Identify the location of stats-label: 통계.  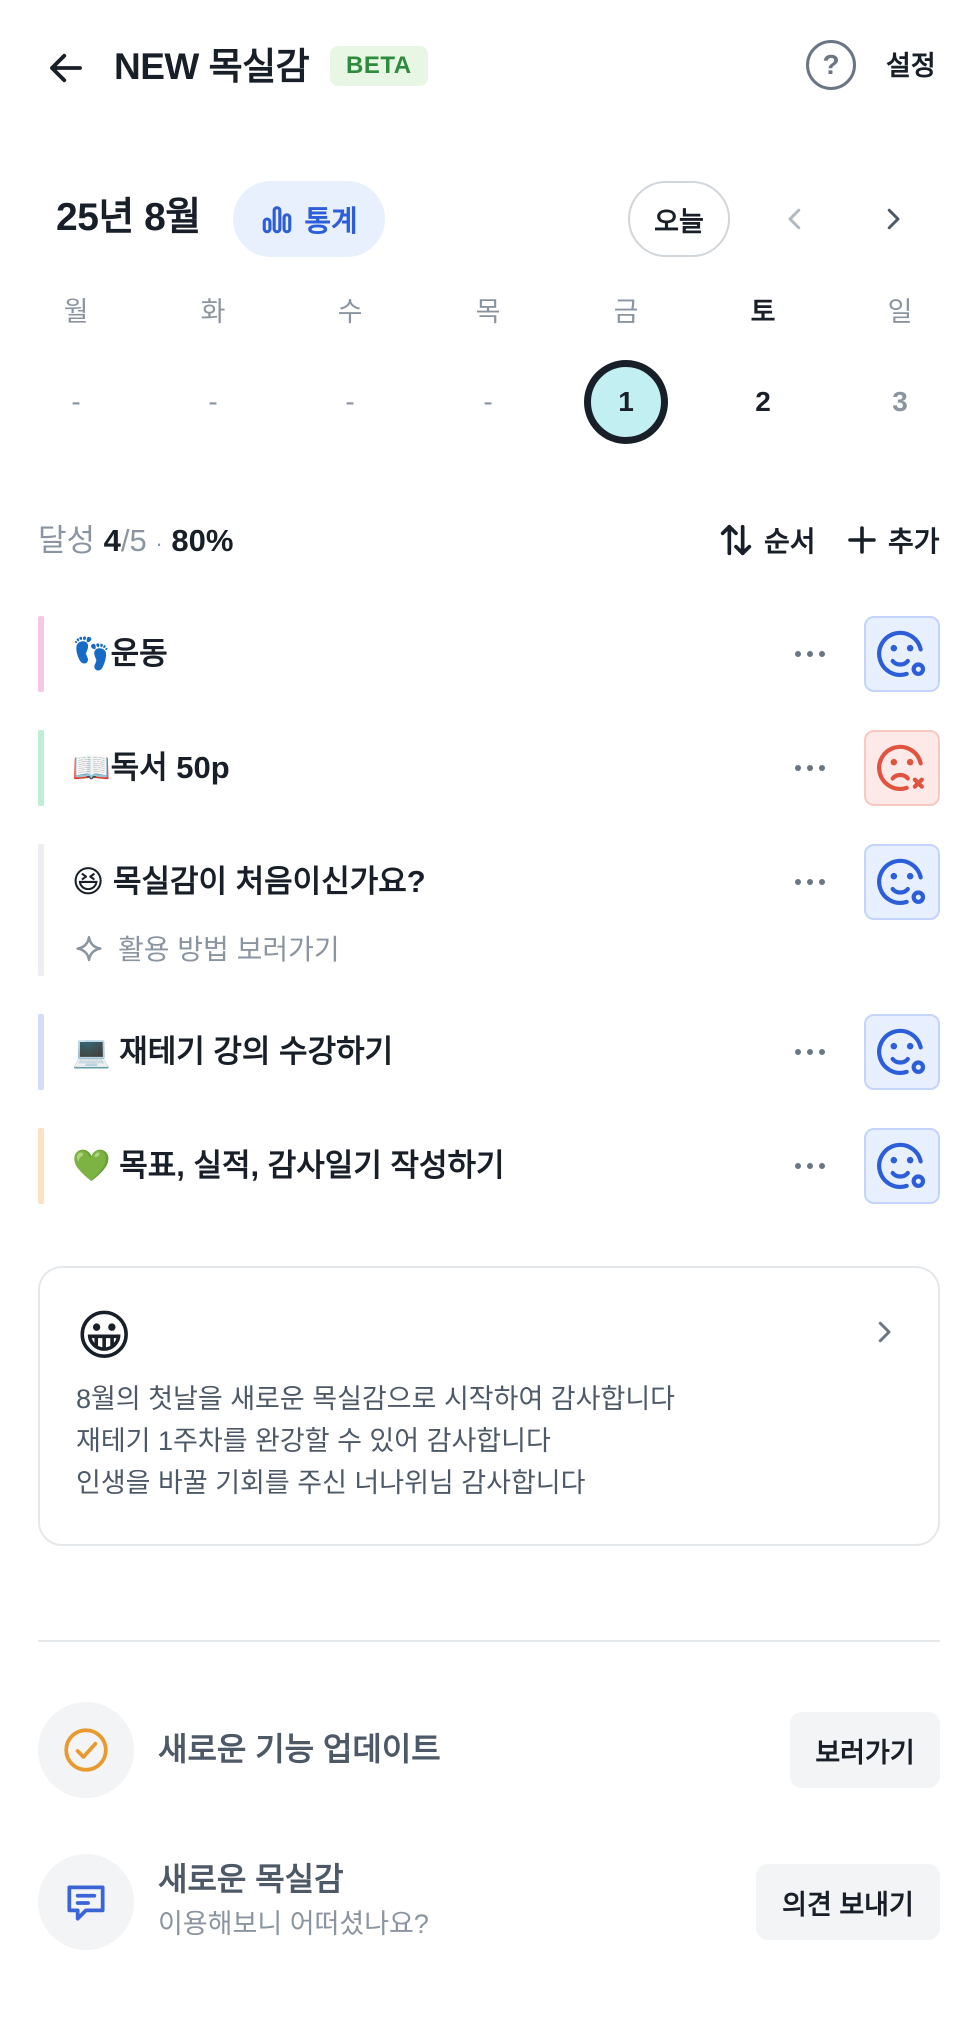
(331, 222).